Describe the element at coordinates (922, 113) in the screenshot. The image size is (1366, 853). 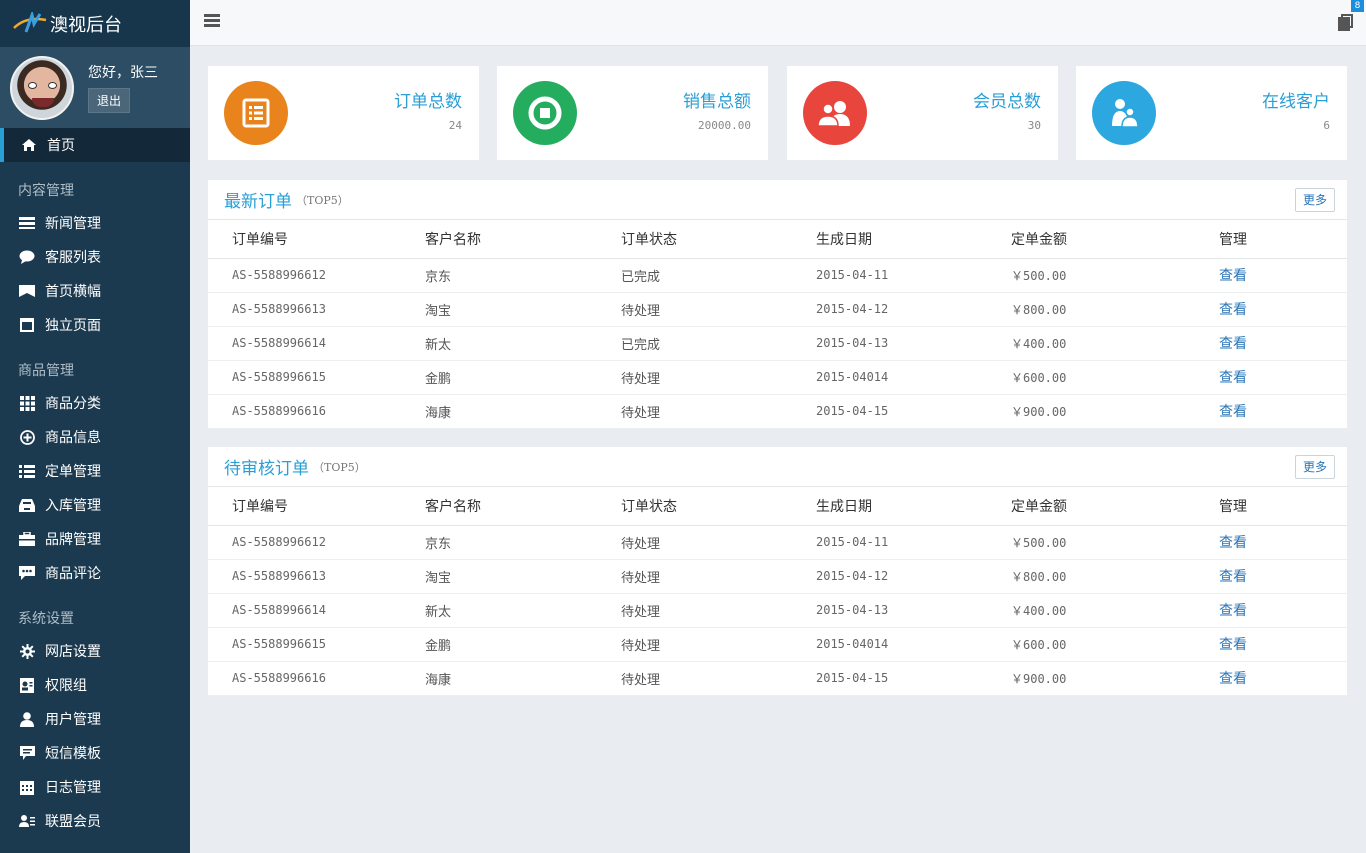
I see `stat-card-members: 会员总数 30` at that location.